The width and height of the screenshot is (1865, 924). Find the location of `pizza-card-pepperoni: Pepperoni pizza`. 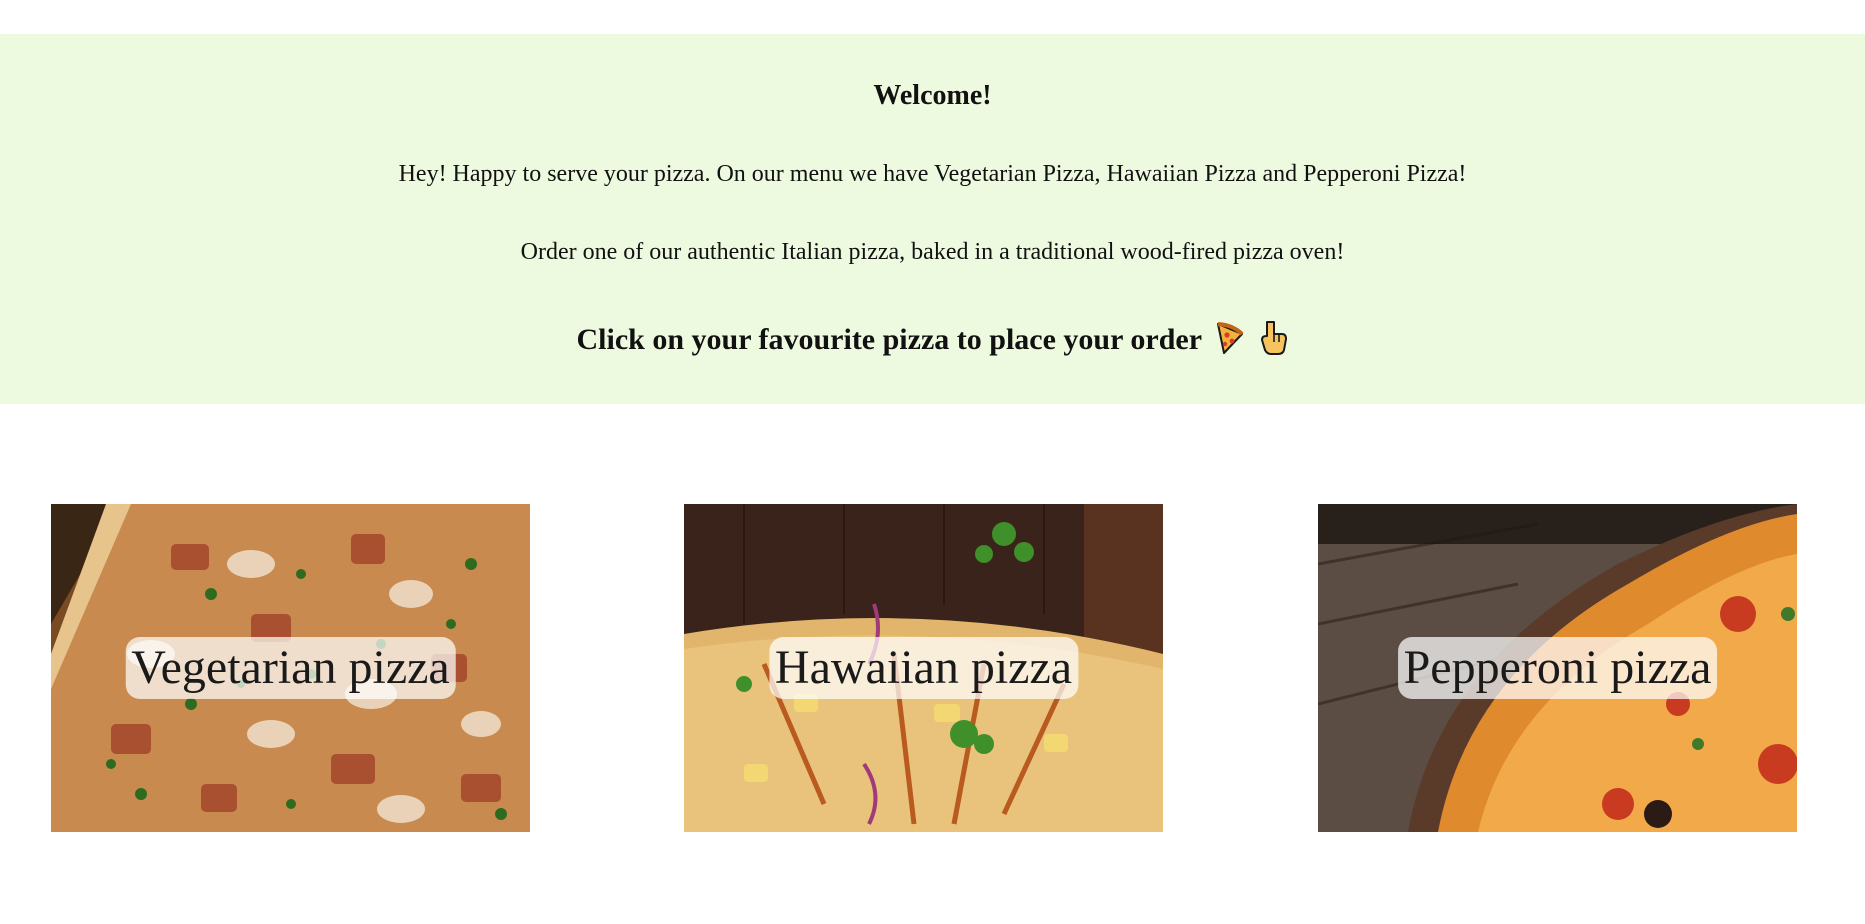

pizza-card-pepperoni: Pepperoni pizza is located at coordinates (1557, 668).